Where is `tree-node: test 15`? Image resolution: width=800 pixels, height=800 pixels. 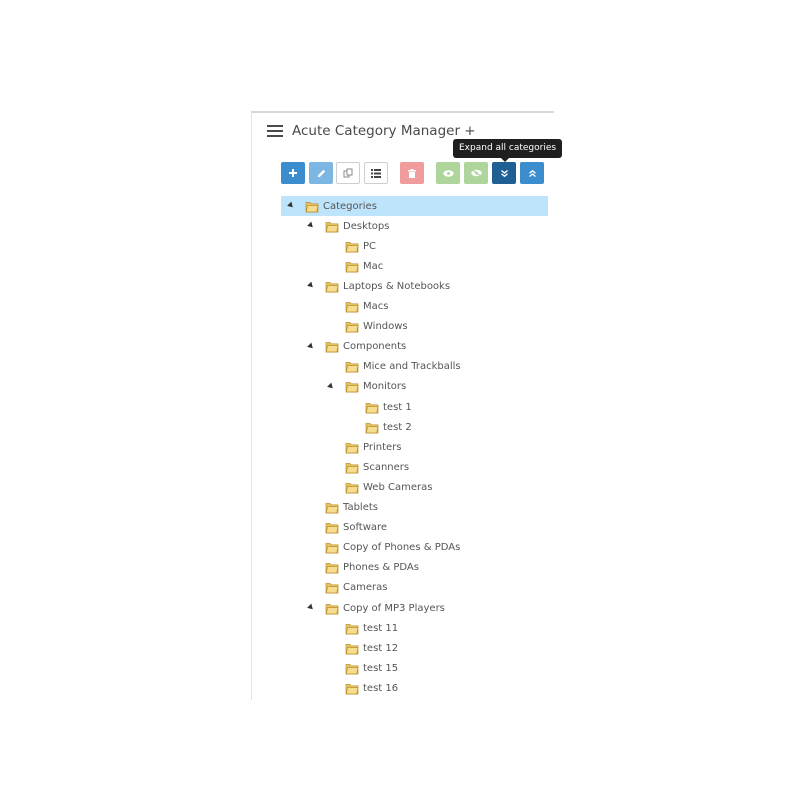
tree-node: test 15 is located at coordinates (414, 668).